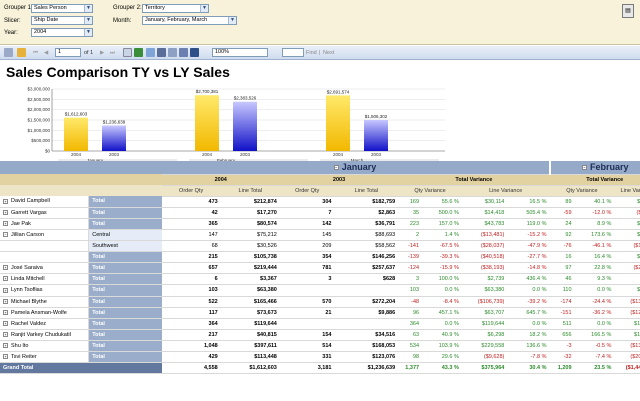 This screenshot has width=640, height=401. What do you see at coordinates (627, 324) in the screenshot?
I see `table-cell: $148,304` at bounding box center [627, 324].